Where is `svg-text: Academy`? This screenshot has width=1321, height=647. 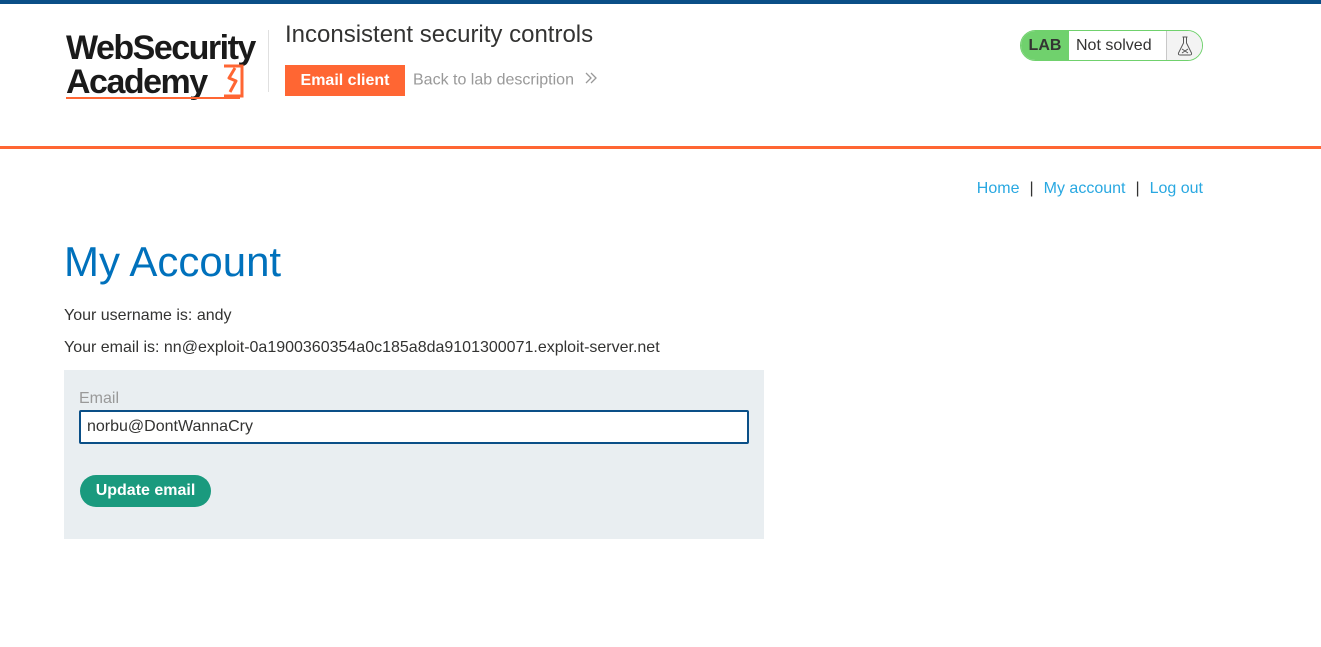
svg-text: Academy is located at coordinates (137, 82).